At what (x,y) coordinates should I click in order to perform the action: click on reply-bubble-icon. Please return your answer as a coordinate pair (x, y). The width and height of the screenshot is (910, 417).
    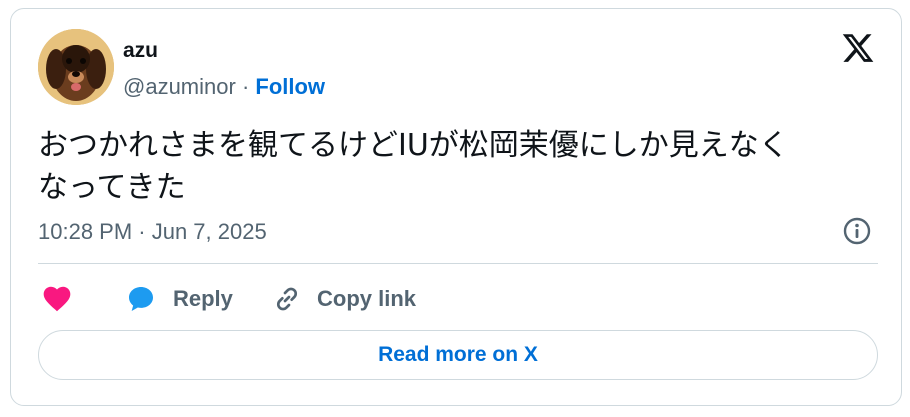
    Looking at the image, I should click on (141, 299).